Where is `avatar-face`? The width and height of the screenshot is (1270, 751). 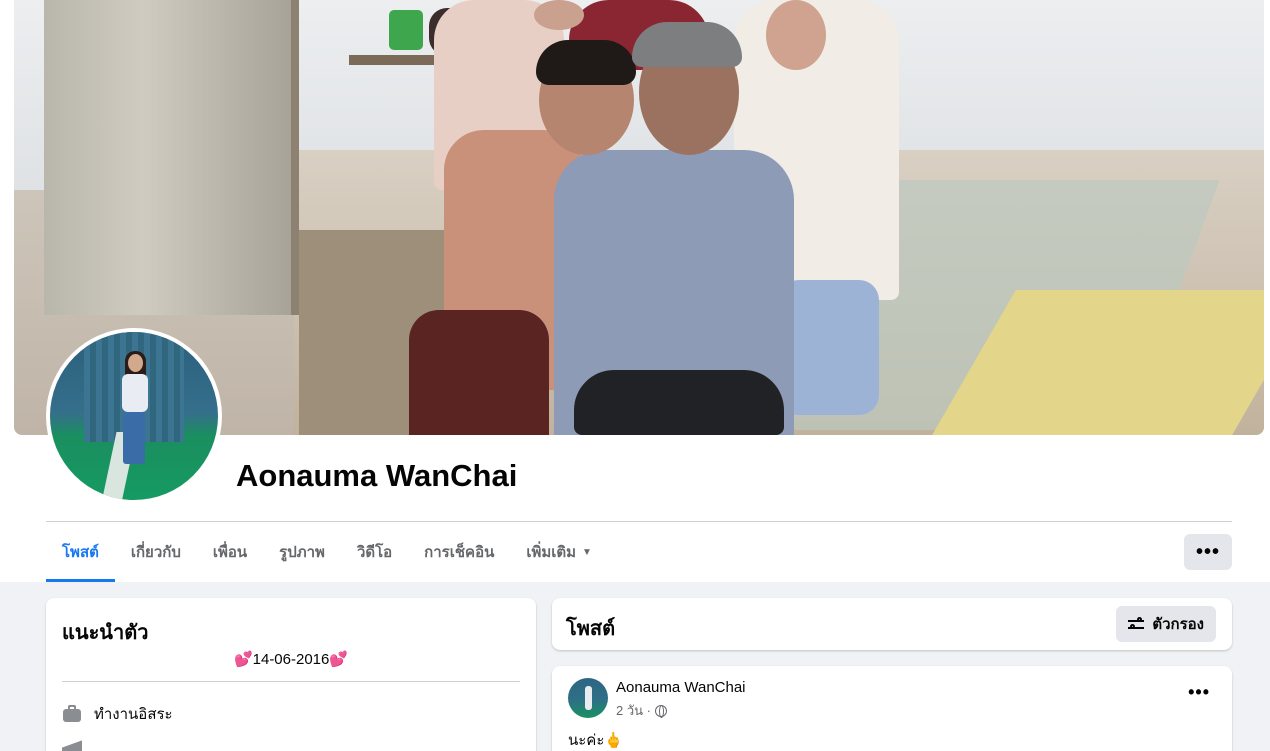 avatar-face is located at coordinates (135, 363).